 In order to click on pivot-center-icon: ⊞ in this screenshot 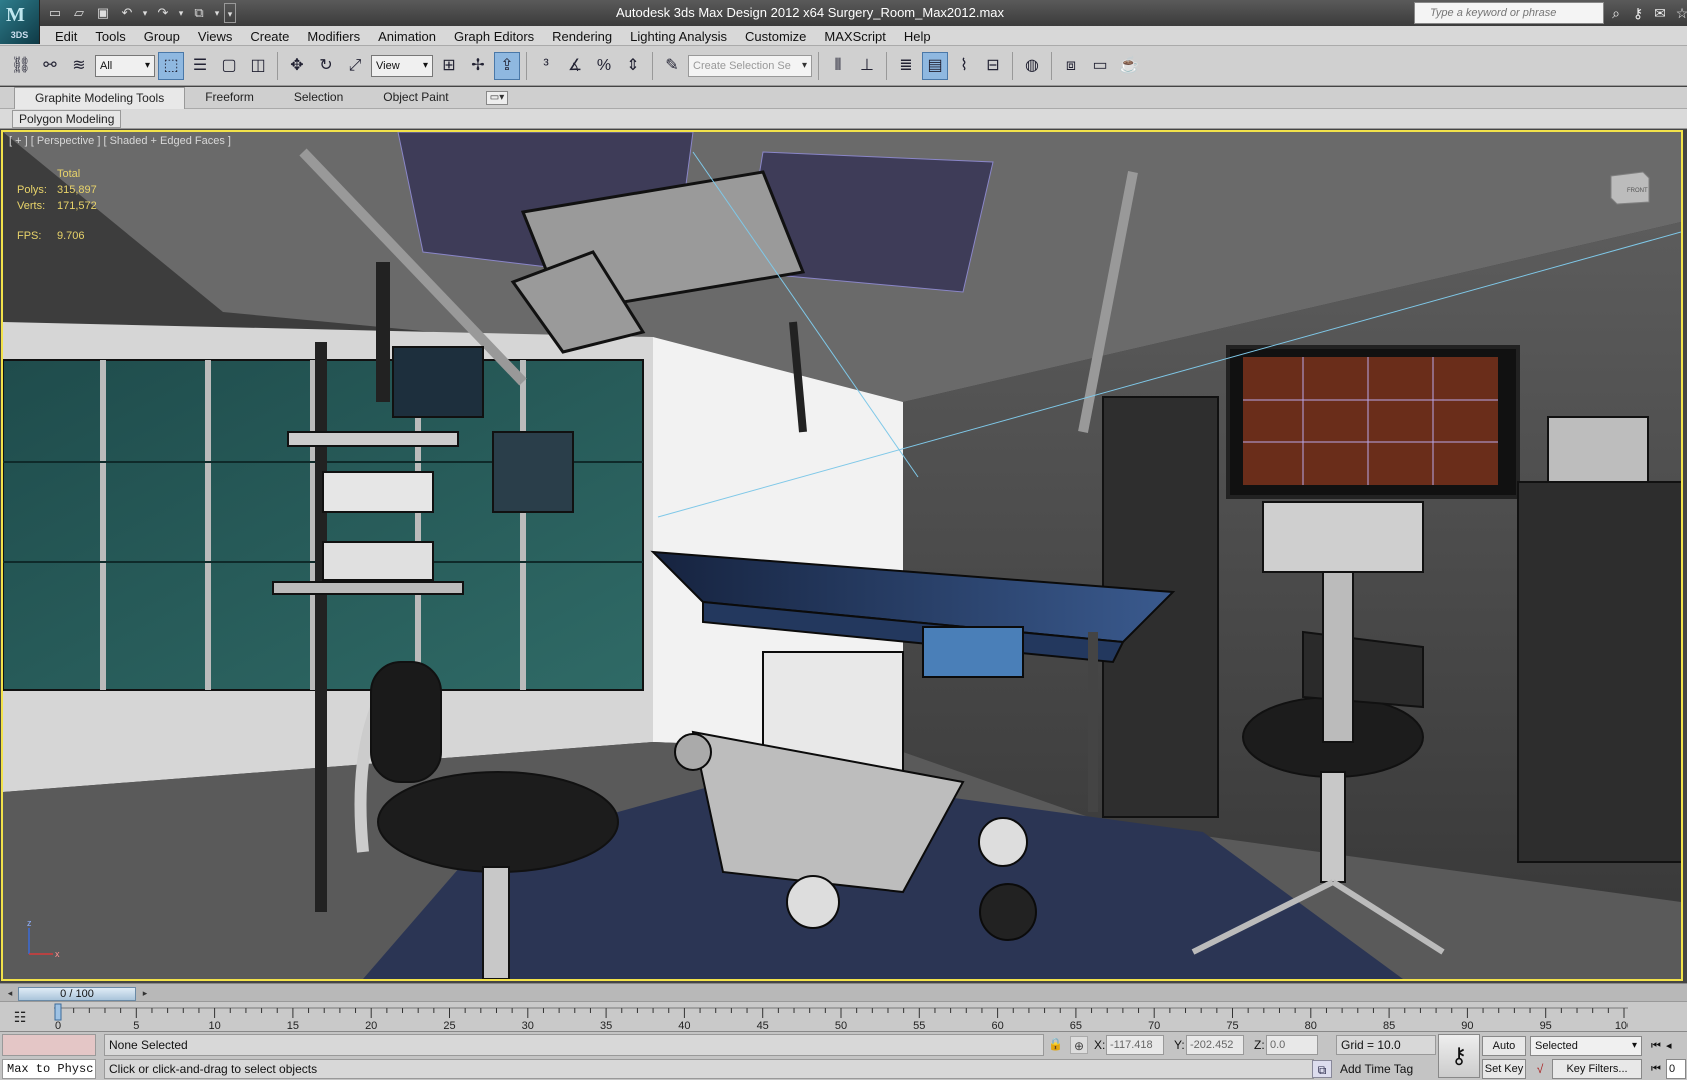, I will do `click(449, 66)`.